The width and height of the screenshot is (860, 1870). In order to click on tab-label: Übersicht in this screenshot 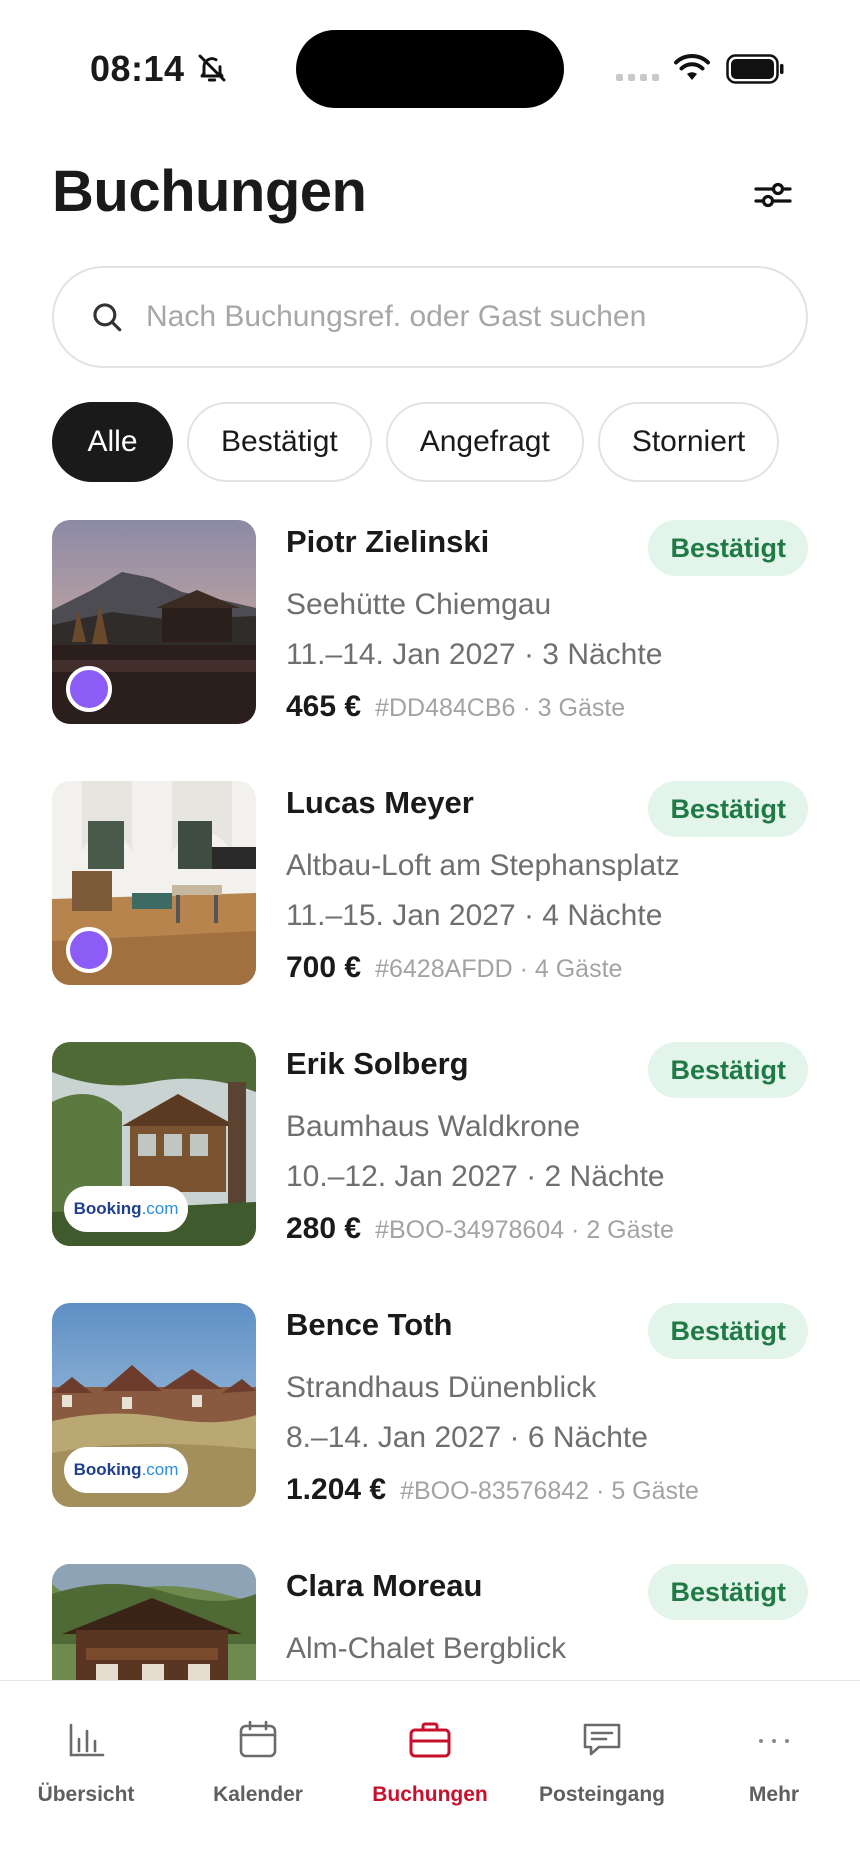, I will do `click(86, 1794)`.